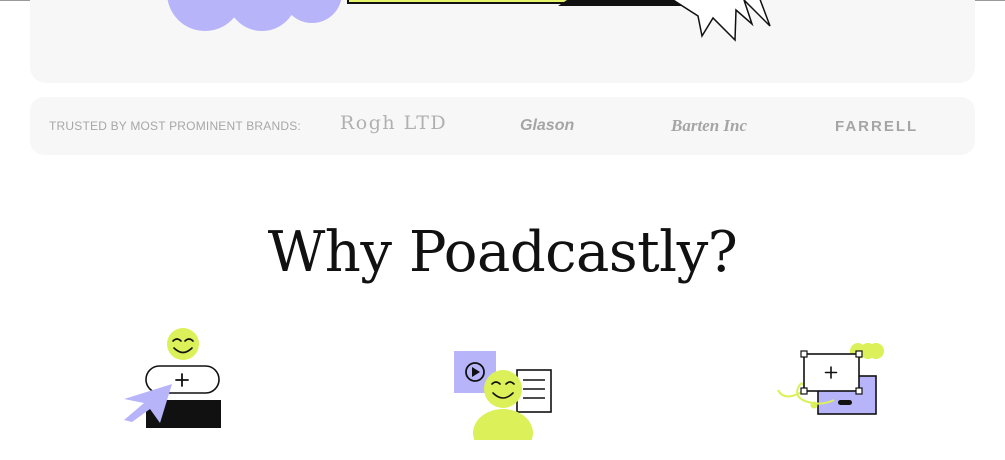 The image size is (1005, 460). Describe the element at coordinates (877, 126) in the screenshot. I see `brand-logo-farrell: FARRELL` at that location.